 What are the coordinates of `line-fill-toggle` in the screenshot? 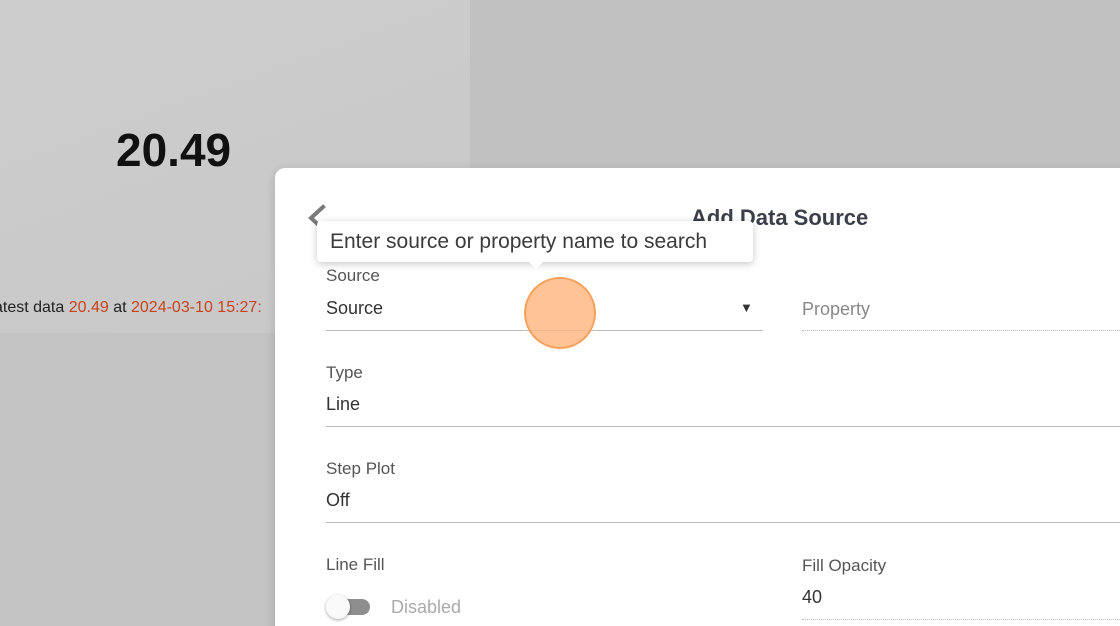 It's located at (349, 607).